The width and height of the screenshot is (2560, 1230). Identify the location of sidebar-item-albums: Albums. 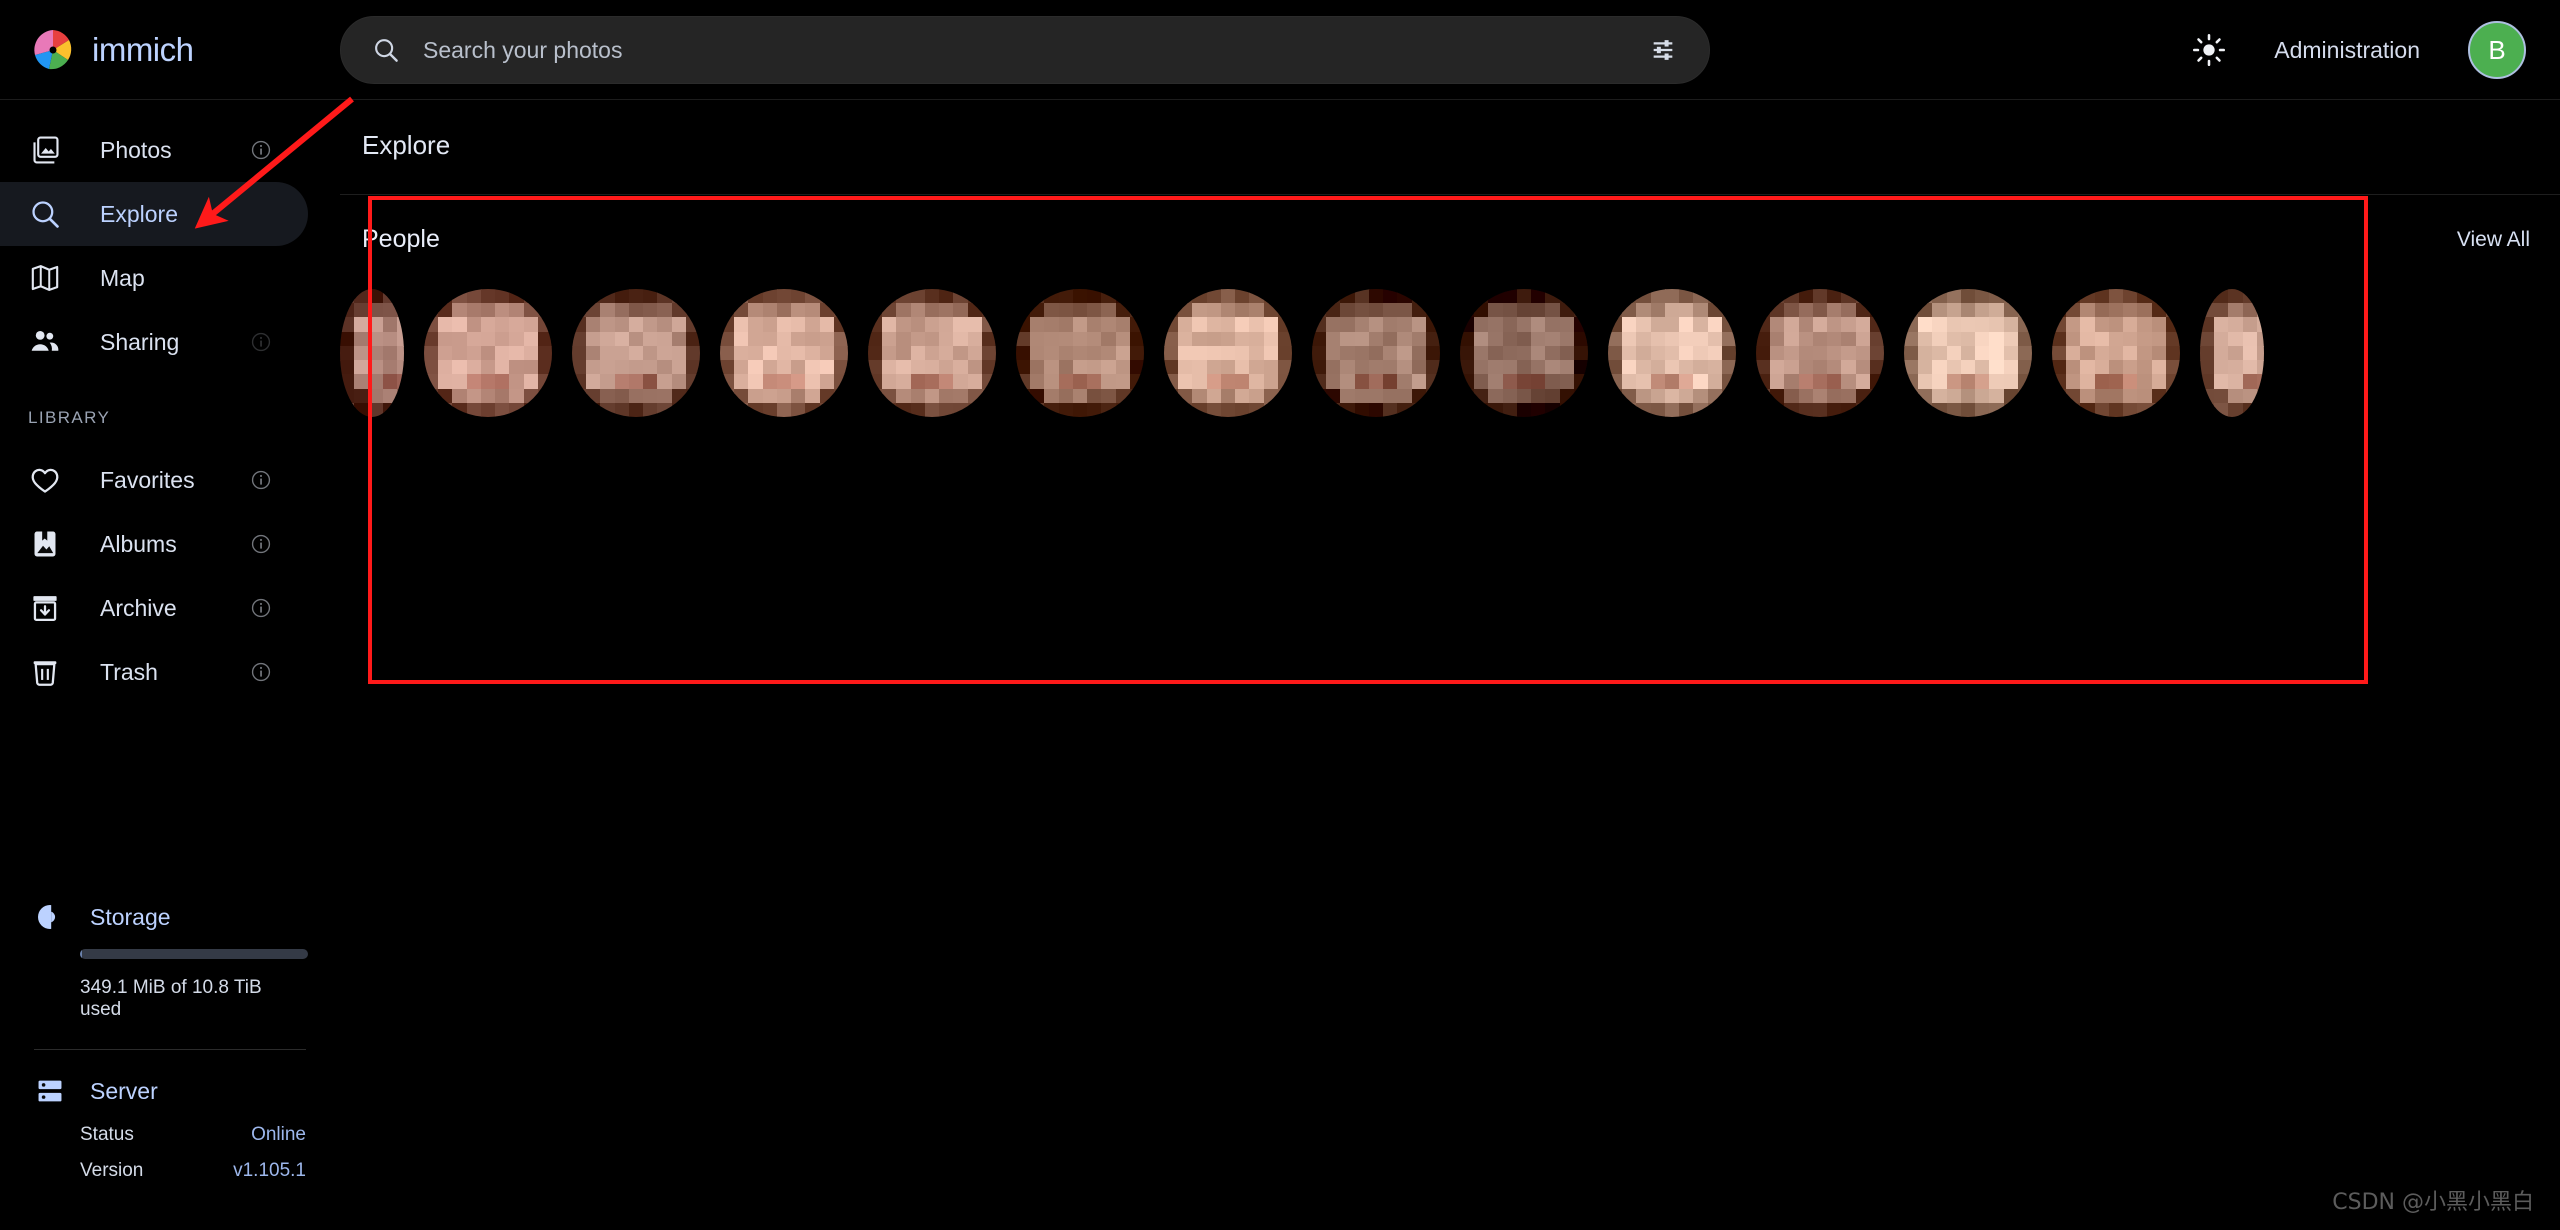
(154, 544).